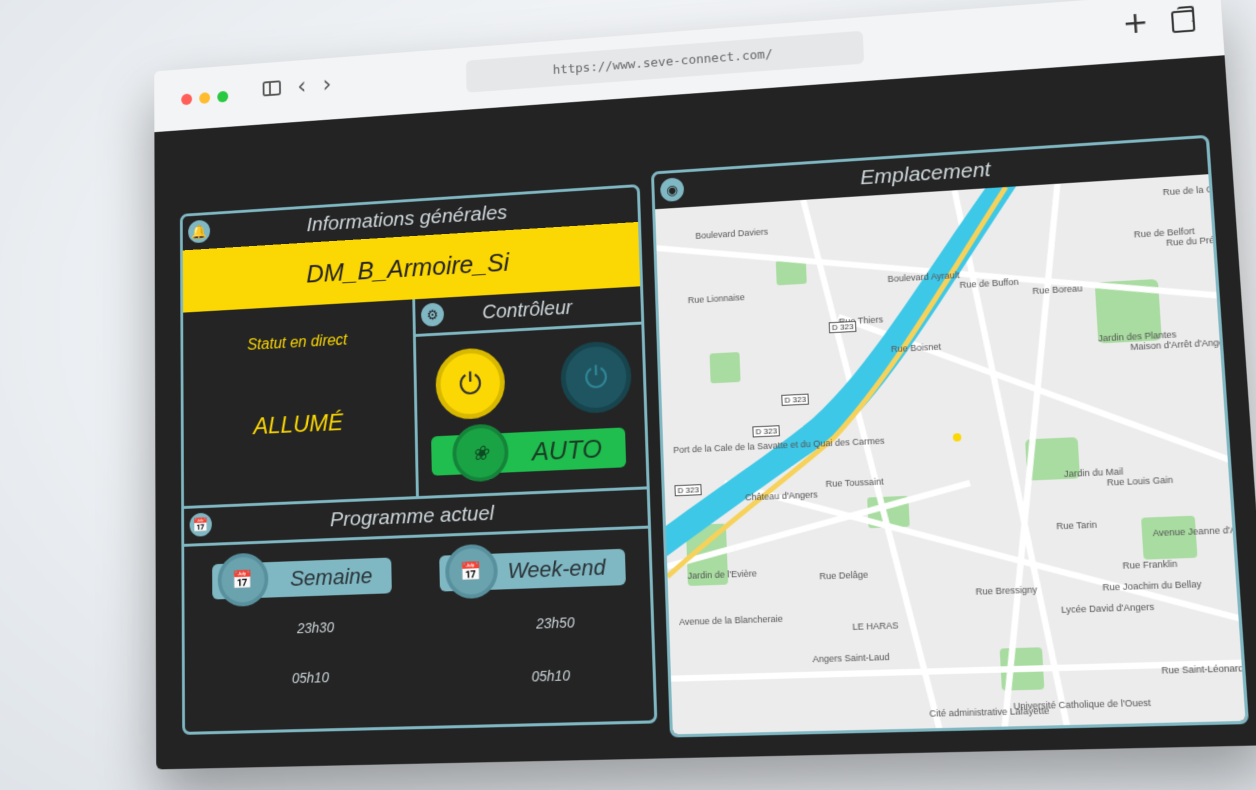 The width and height of the screenshot is (1256, 790). What do you see at coordinates (223, 96) in the screenshot?
I see `maximize-window-button` at bounding box center [223, 96].